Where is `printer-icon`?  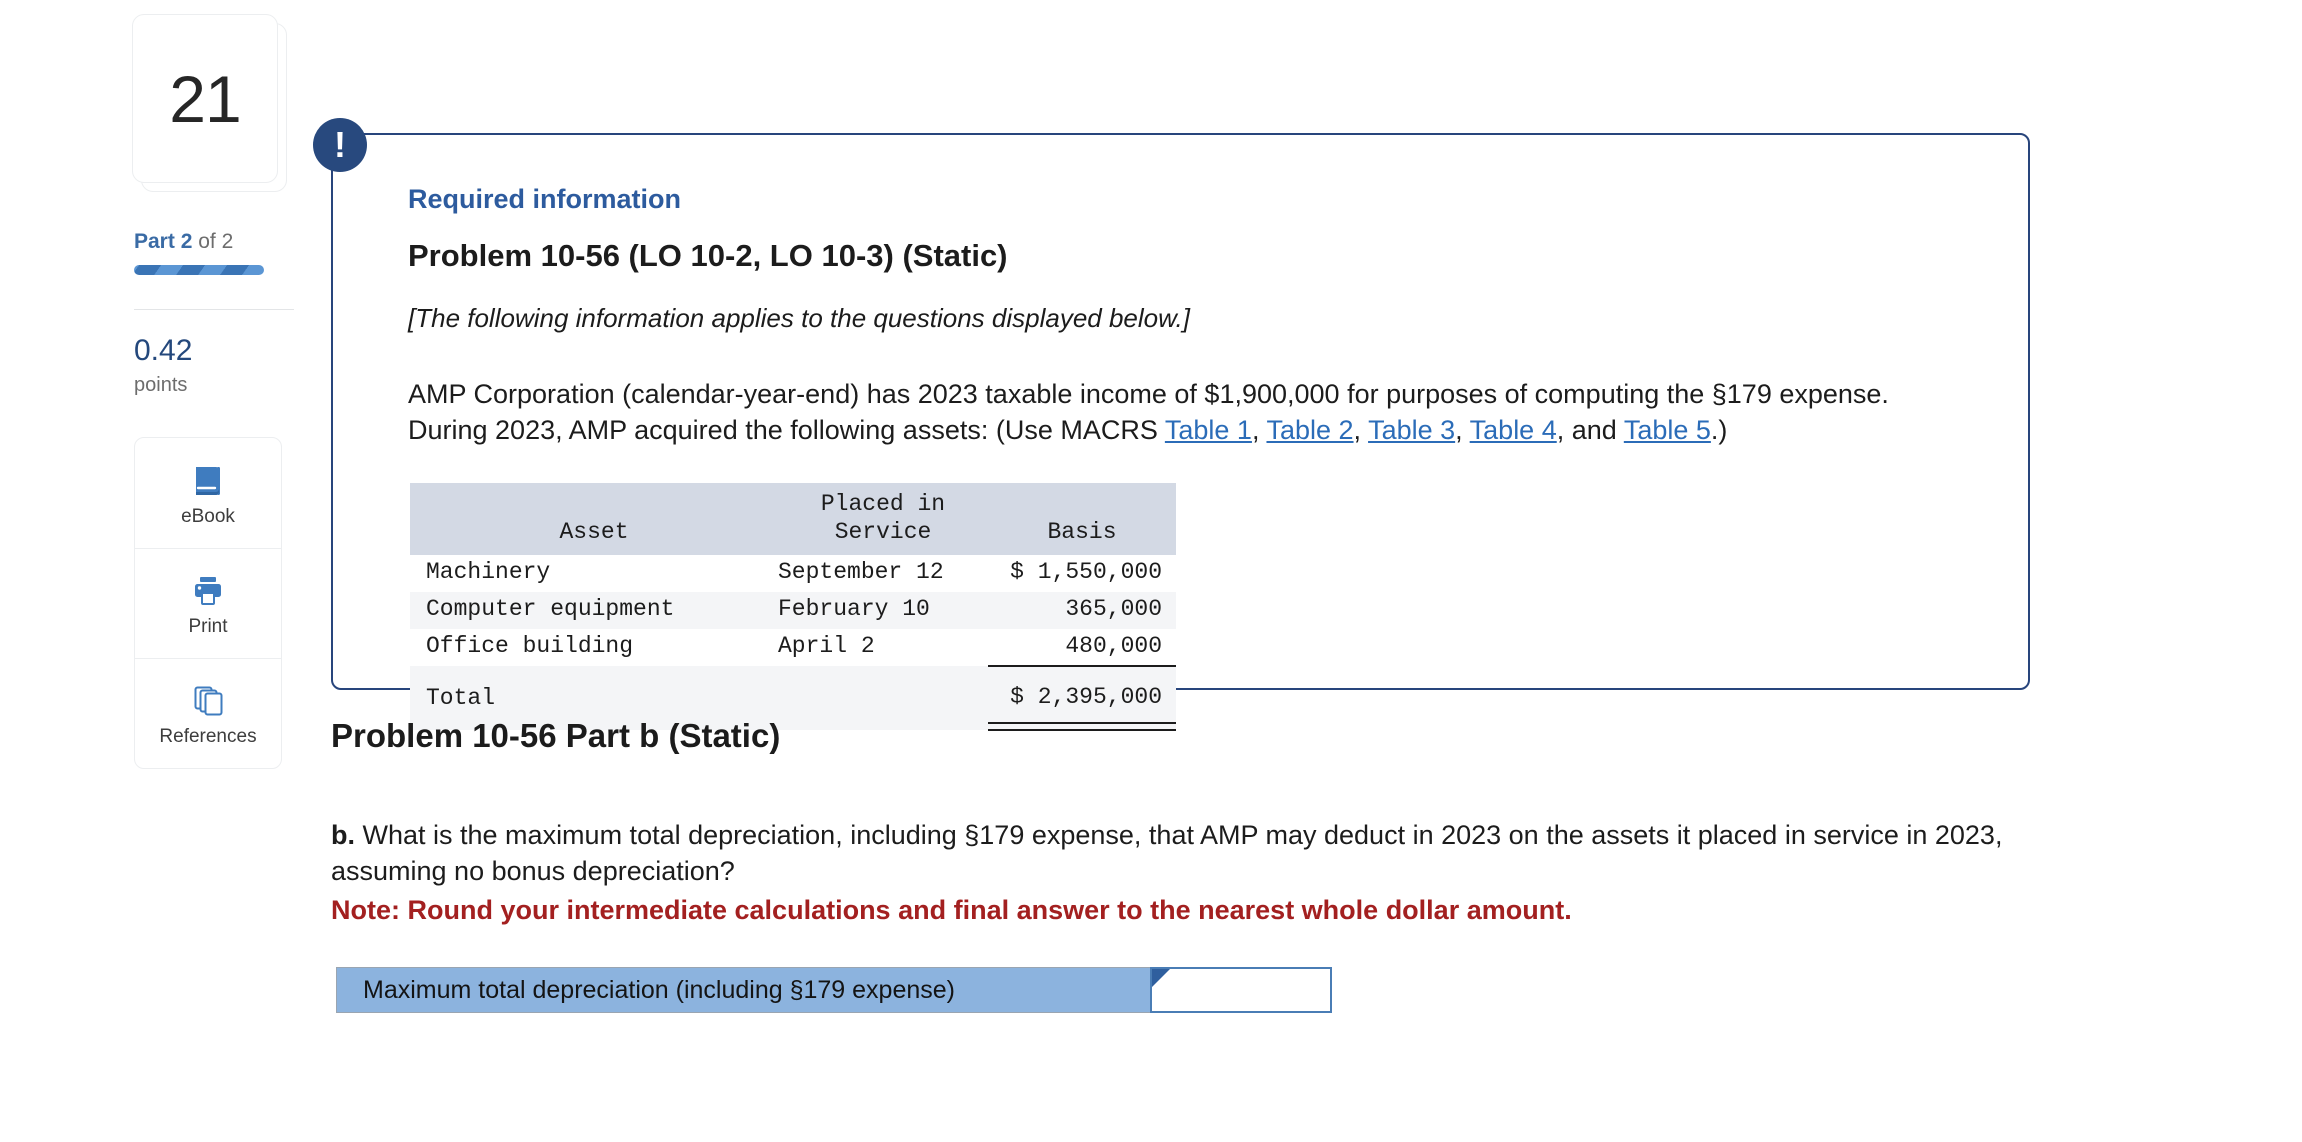 printer-icon is located at coordinates (208, 591).